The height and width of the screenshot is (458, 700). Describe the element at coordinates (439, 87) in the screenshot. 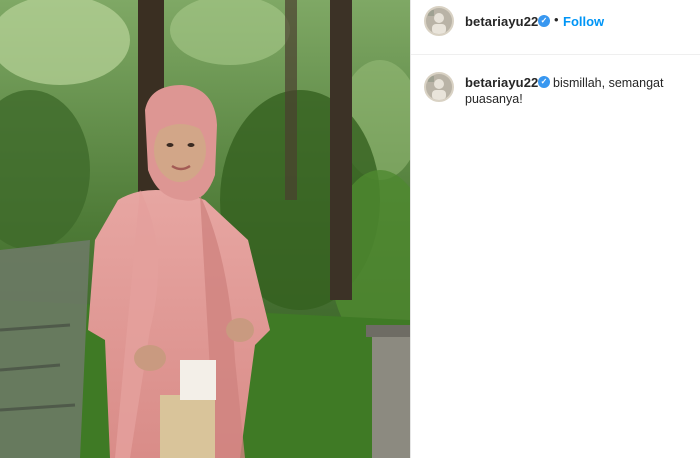

I see `caption-avatar` at that location.